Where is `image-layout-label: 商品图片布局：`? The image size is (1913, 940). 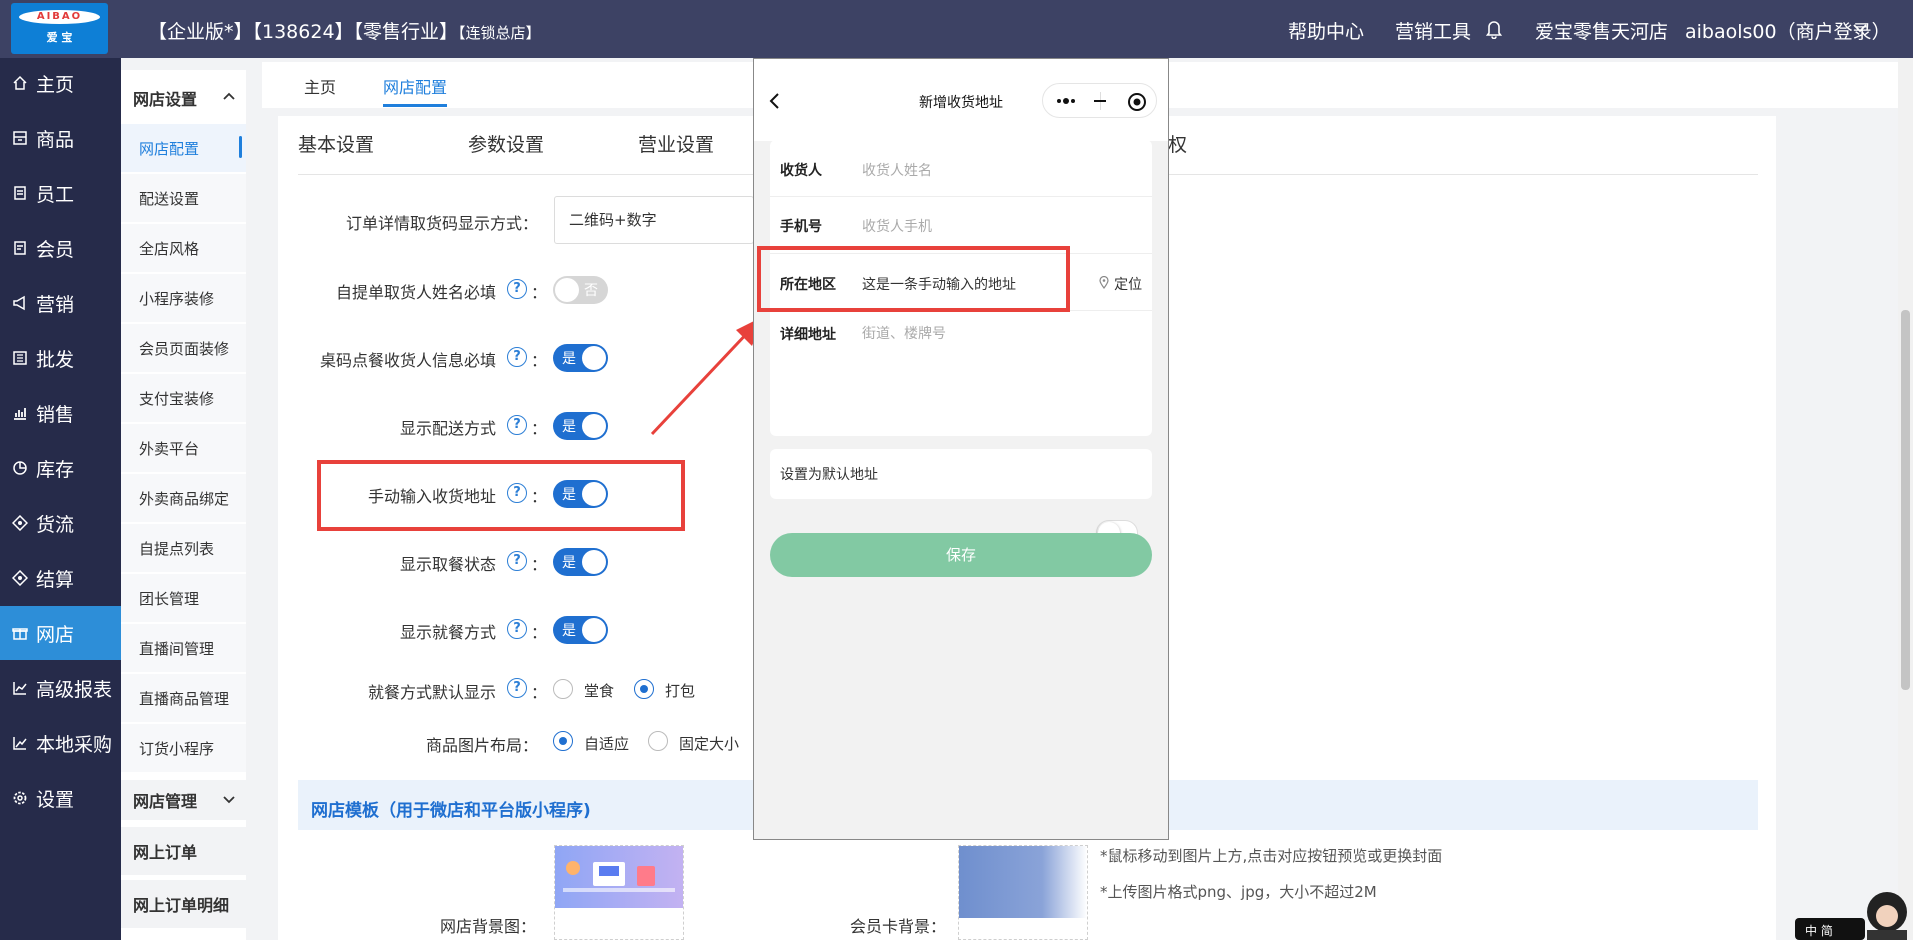 image-layout-label: 商品图片布局： is located at coordinates (481, 745).